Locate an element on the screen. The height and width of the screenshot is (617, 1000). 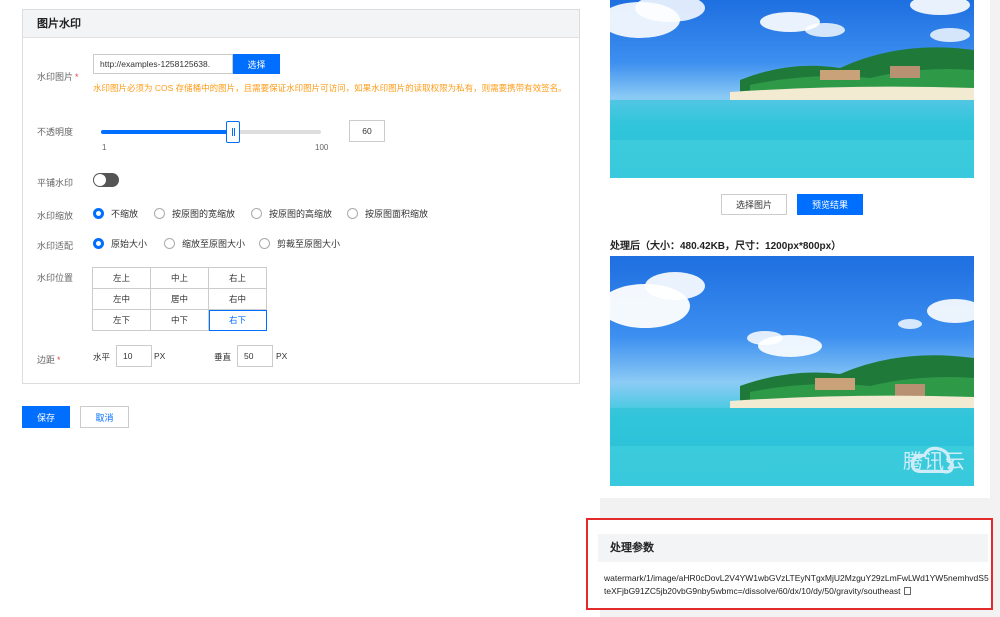
beach-scene is located at coordinates (792, 89).